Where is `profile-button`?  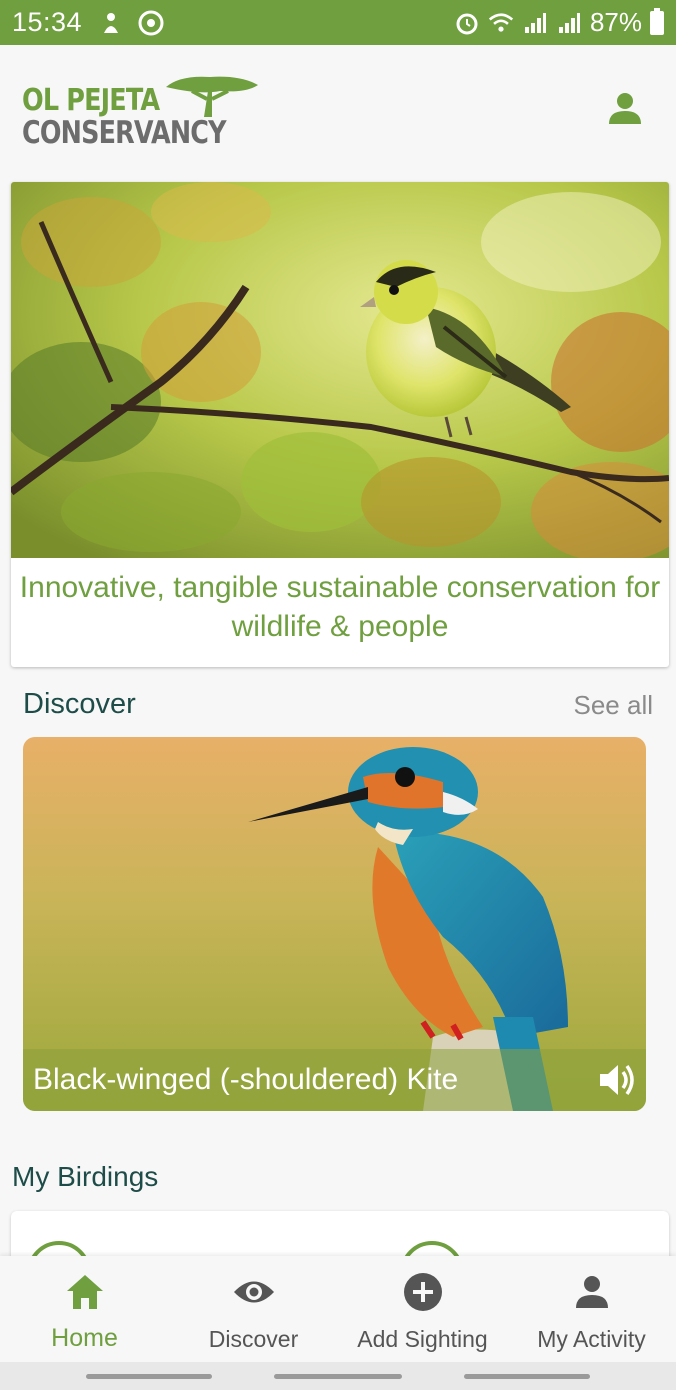
profile-button is located at coordinates (625, 108).